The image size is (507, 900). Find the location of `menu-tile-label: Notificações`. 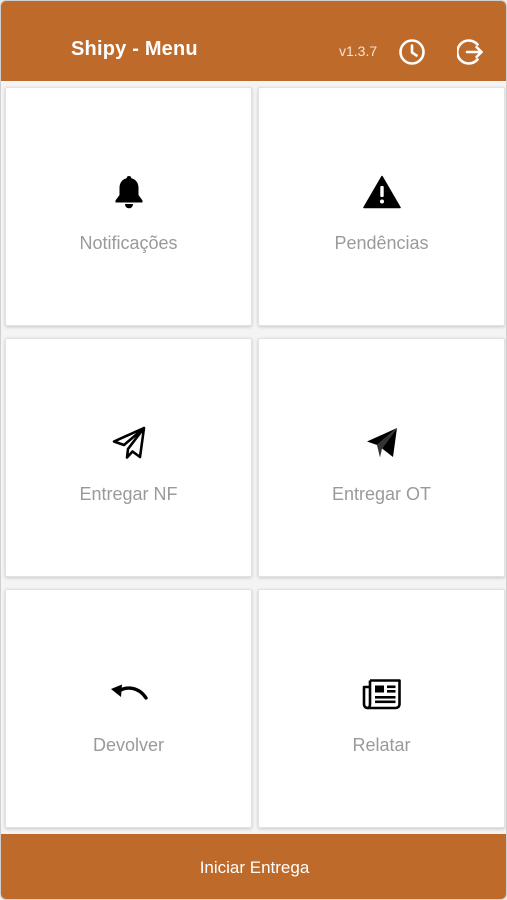

menu-tile-label: Notificações is located at coordinates (128, 243).